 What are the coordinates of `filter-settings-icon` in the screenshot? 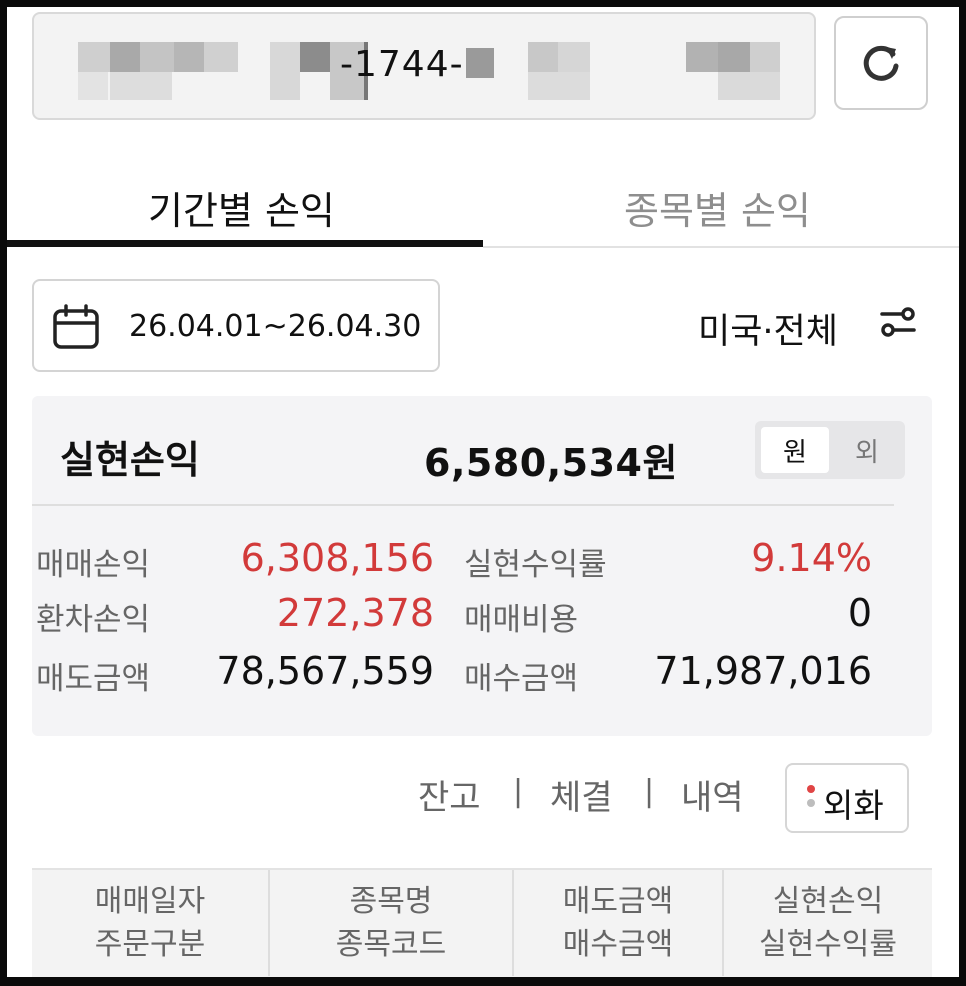 It's located at (898, 322).